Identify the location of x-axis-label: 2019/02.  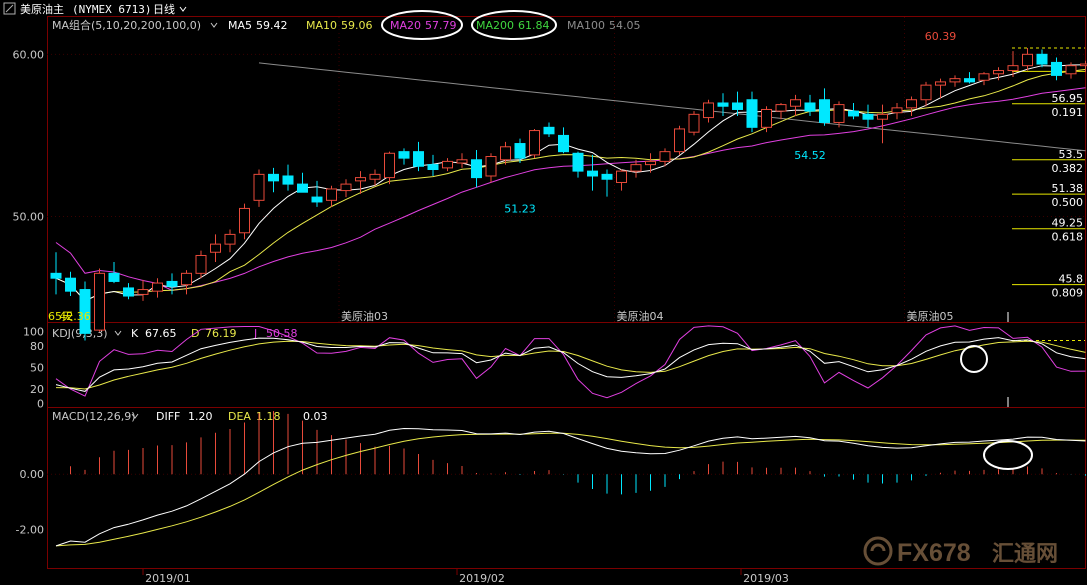
(482, 578).